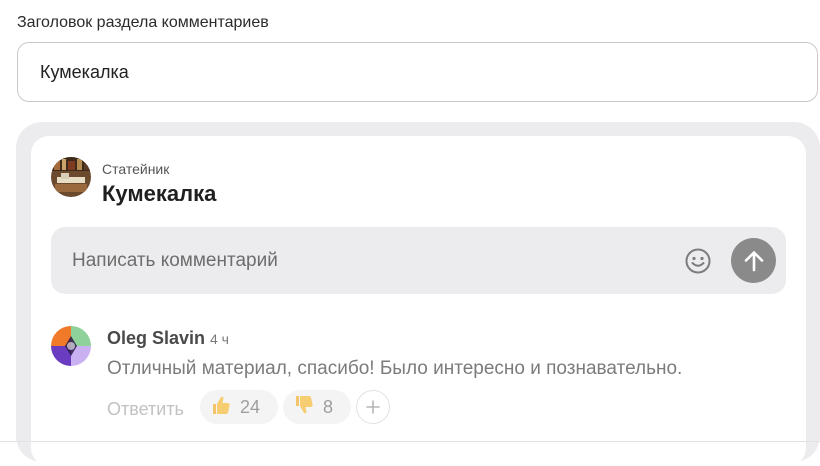 The image size is (820, 466). I want to click on comments-title-label: Заголовок раздела комментариев, so click(143, 22).